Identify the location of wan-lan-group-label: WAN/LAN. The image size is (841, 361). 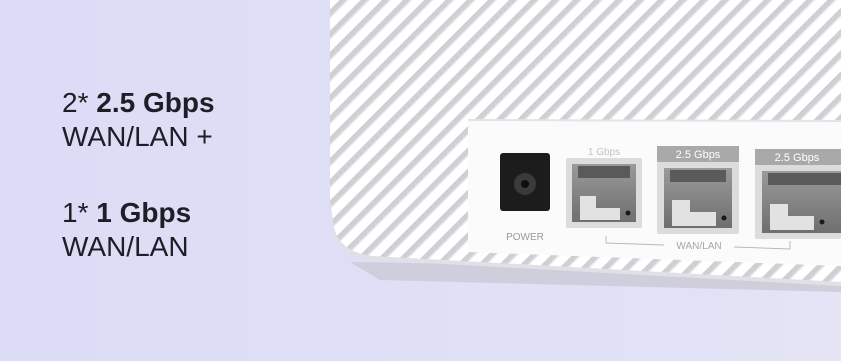
(698, 246).